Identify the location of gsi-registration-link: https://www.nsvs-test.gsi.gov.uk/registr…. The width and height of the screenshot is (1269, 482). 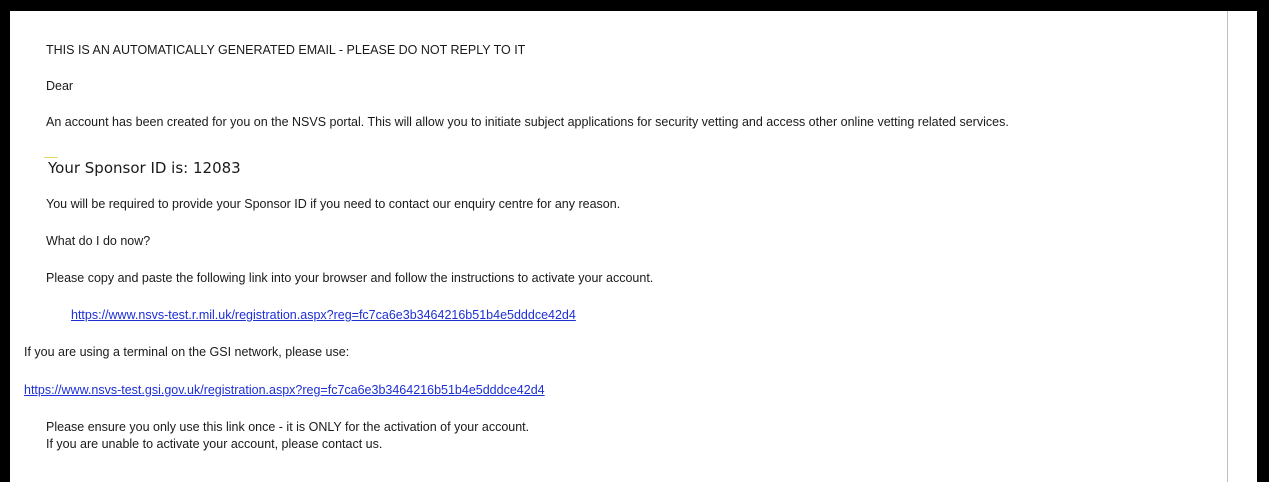
(284, 390).